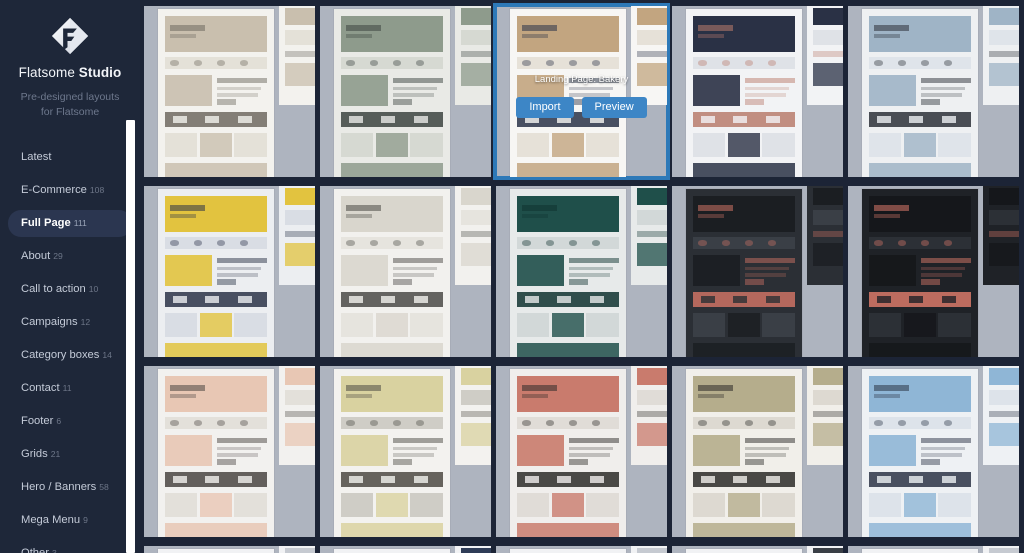 This screenshot has width=1024, height=553. What do you see at coordinates (581, 271) in the screenshot?
I see `template-card-photographer-portfolio` at bounding box center [581, 271].